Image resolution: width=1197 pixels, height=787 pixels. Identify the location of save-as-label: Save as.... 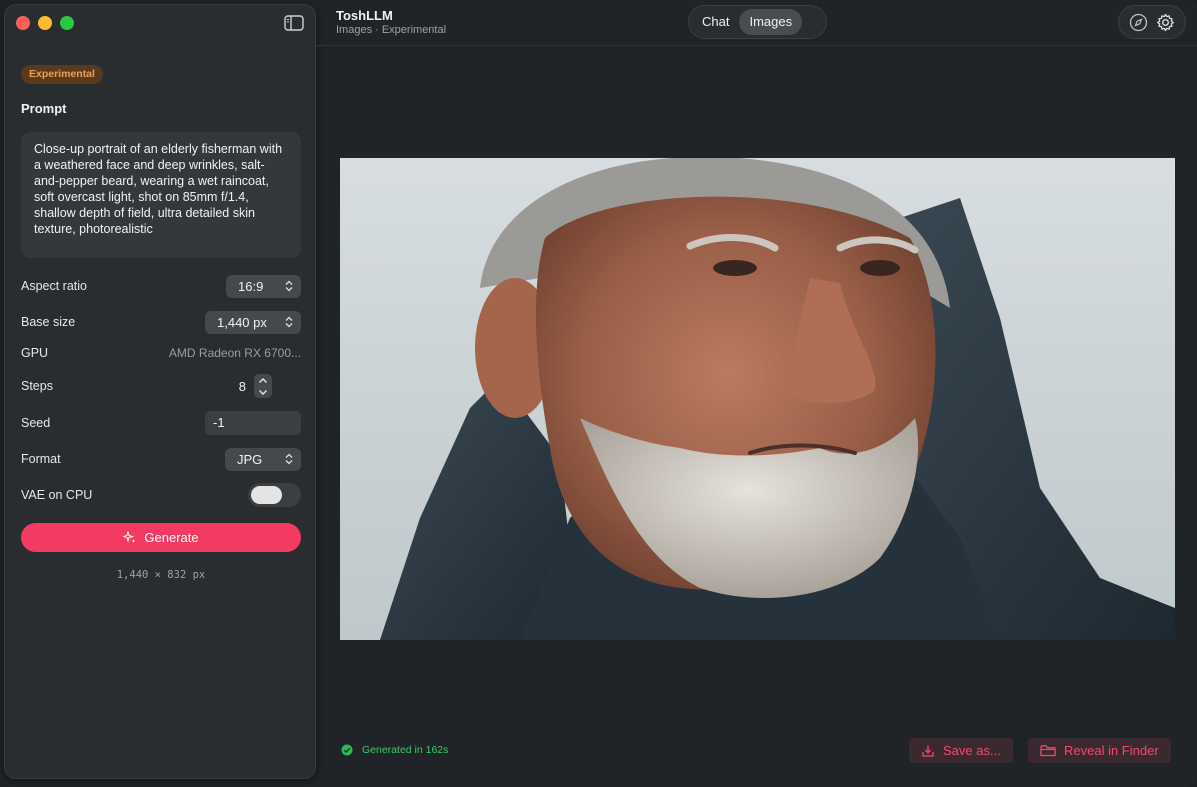
(972, 750).